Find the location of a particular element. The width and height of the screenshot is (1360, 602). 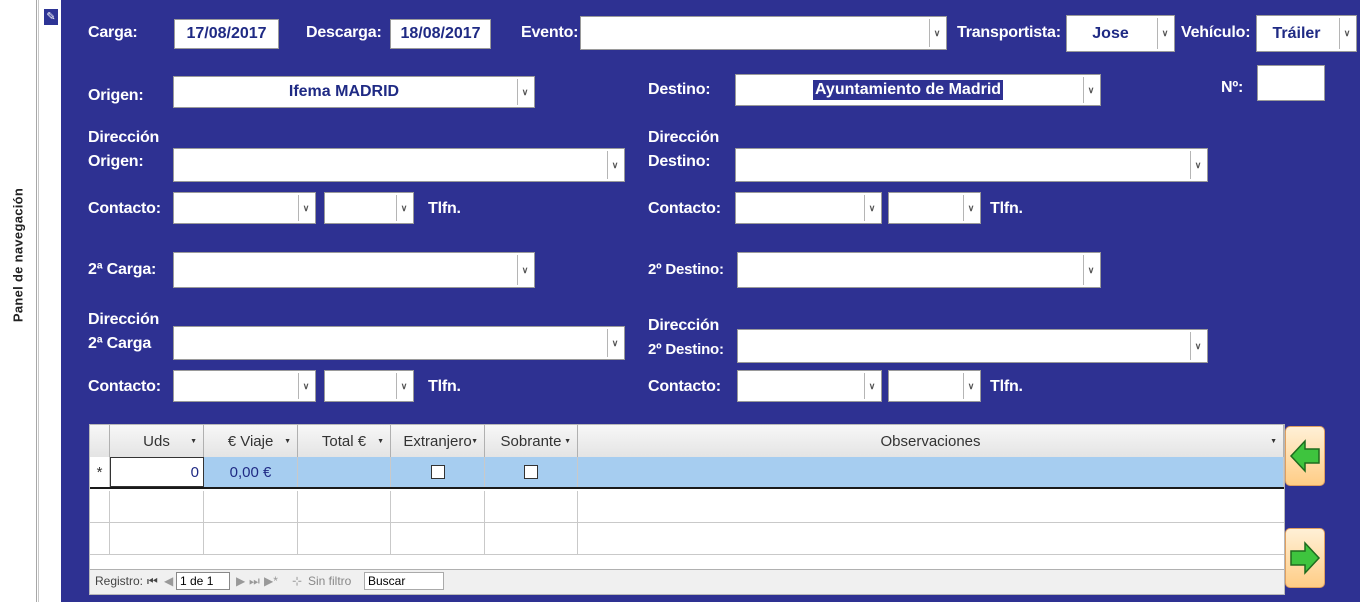

segundo-destino-combo: ∨ is located at coordinates (919, 270).